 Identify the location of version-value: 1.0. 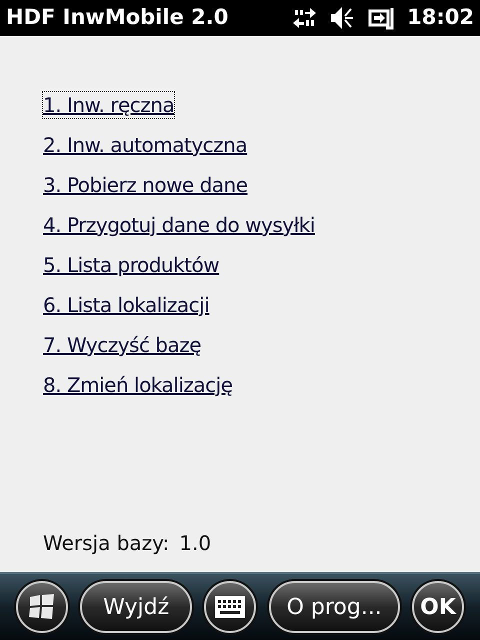
(195, 543).